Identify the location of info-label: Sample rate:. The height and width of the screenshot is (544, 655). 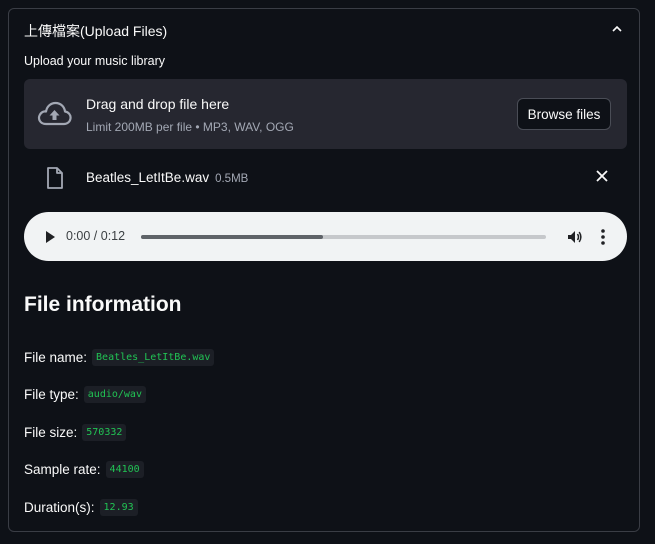
(62, 469).